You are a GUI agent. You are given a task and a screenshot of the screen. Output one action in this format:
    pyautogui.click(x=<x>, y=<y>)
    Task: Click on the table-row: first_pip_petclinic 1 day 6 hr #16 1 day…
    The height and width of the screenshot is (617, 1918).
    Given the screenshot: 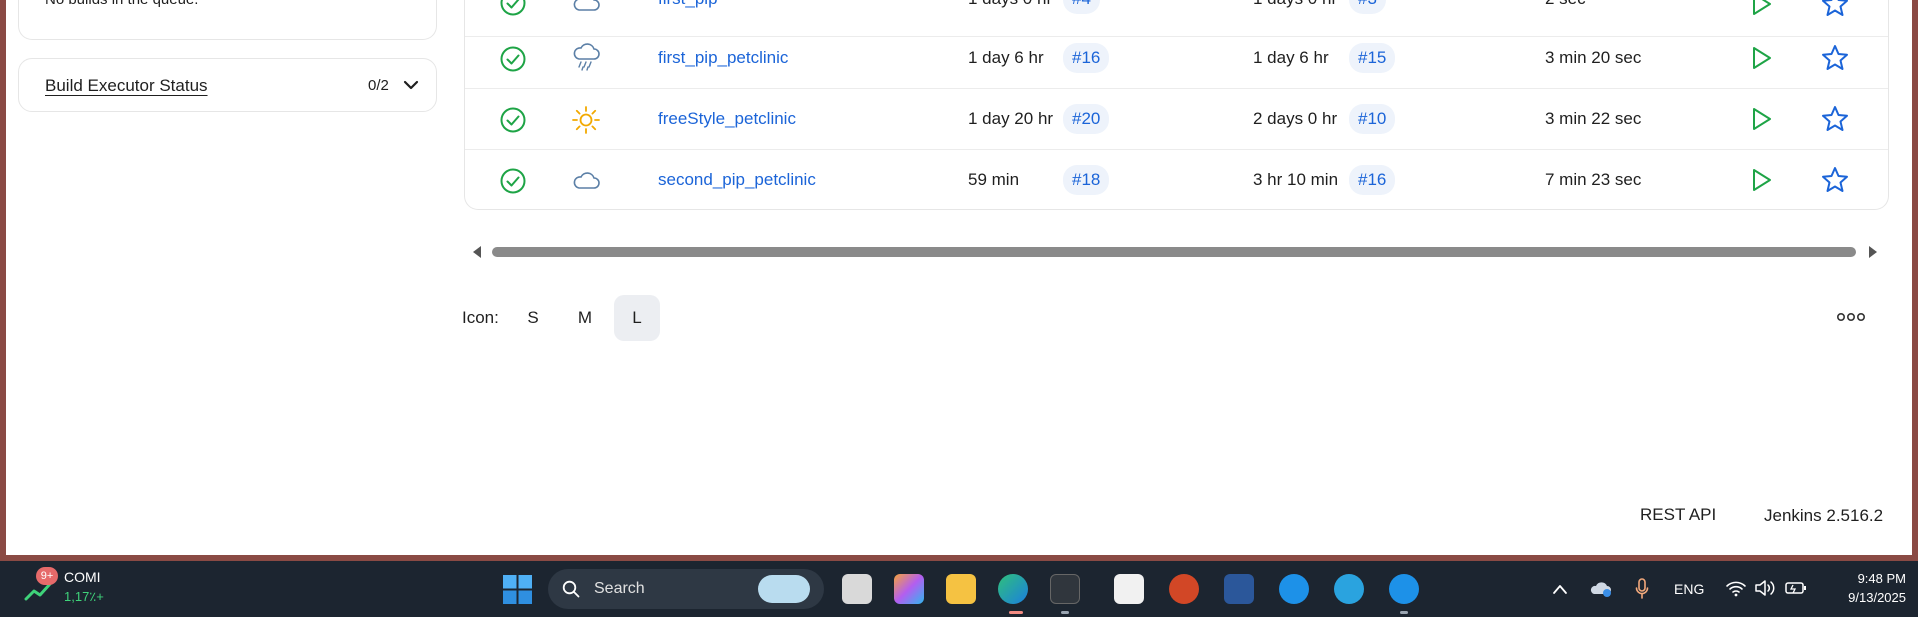 What is the action you would take?
    pyautogui.click(x=1176, y=58)
    